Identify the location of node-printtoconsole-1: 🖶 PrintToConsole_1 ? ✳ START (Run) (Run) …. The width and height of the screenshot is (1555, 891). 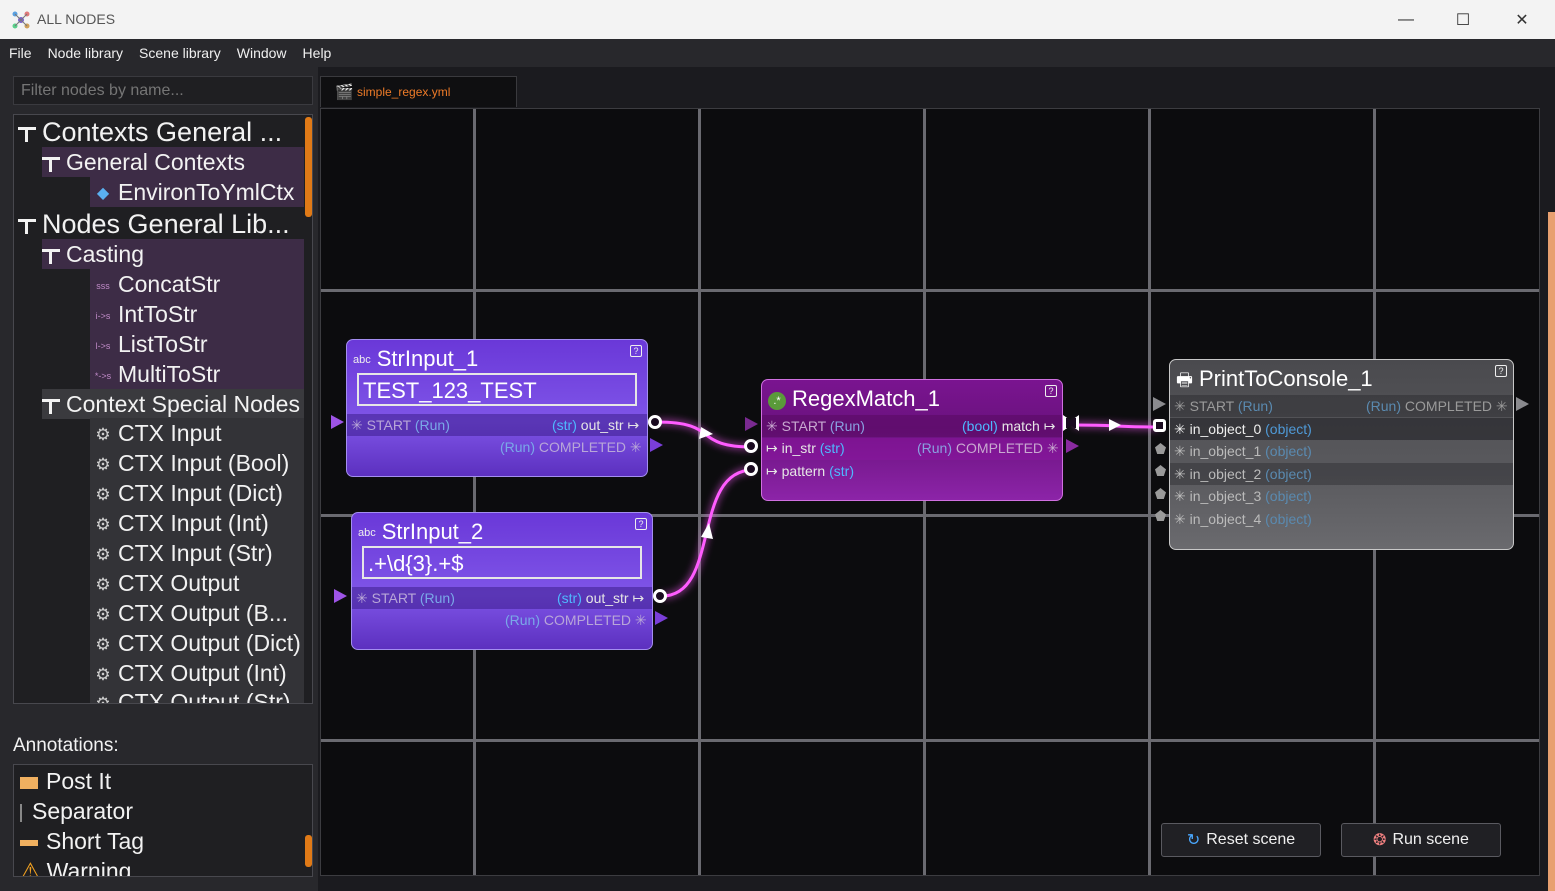
(1341, 454).